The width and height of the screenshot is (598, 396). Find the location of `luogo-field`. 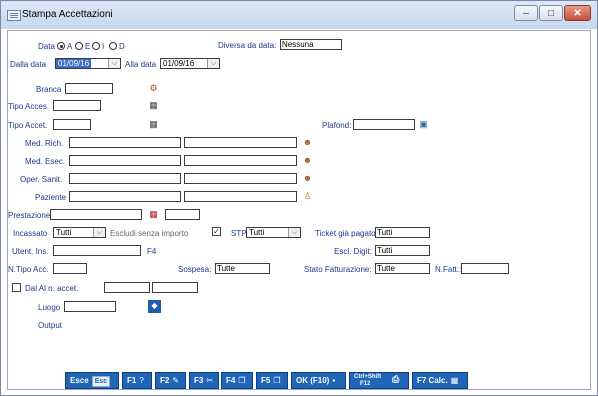

luogo-field is located at coordinates (90, 306).